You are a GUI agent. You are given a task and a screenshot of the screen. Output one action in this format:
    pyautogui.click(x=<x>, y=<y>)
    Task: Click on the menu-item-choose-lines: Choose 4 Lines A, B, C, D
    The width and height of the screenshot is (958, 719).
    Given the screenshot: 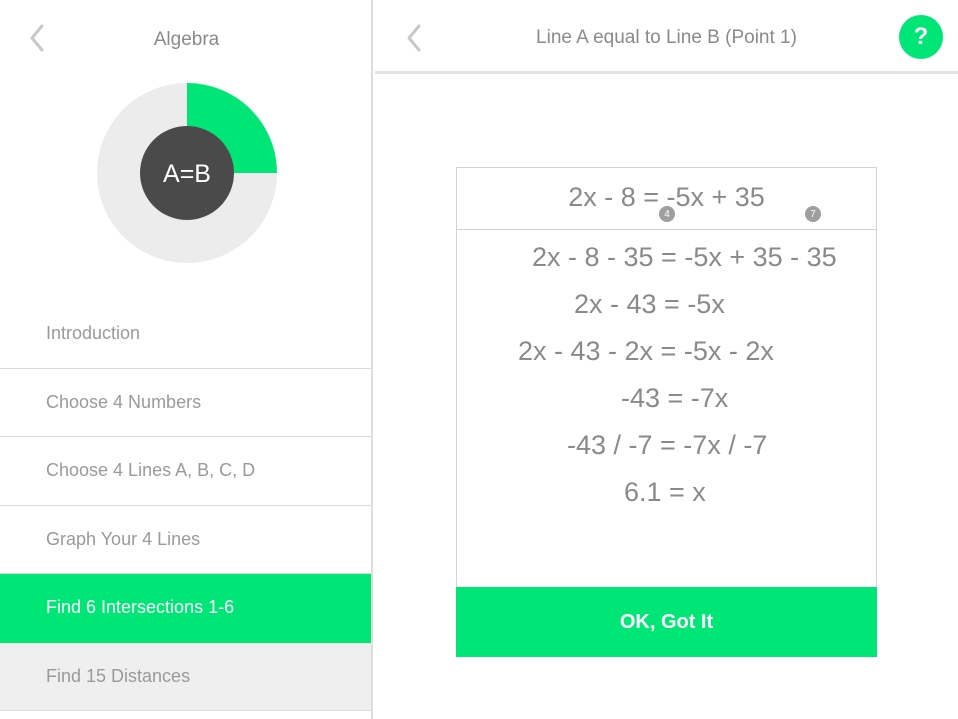 What is the action you would take?
    pyautogui.click(x=185, y=471)
    